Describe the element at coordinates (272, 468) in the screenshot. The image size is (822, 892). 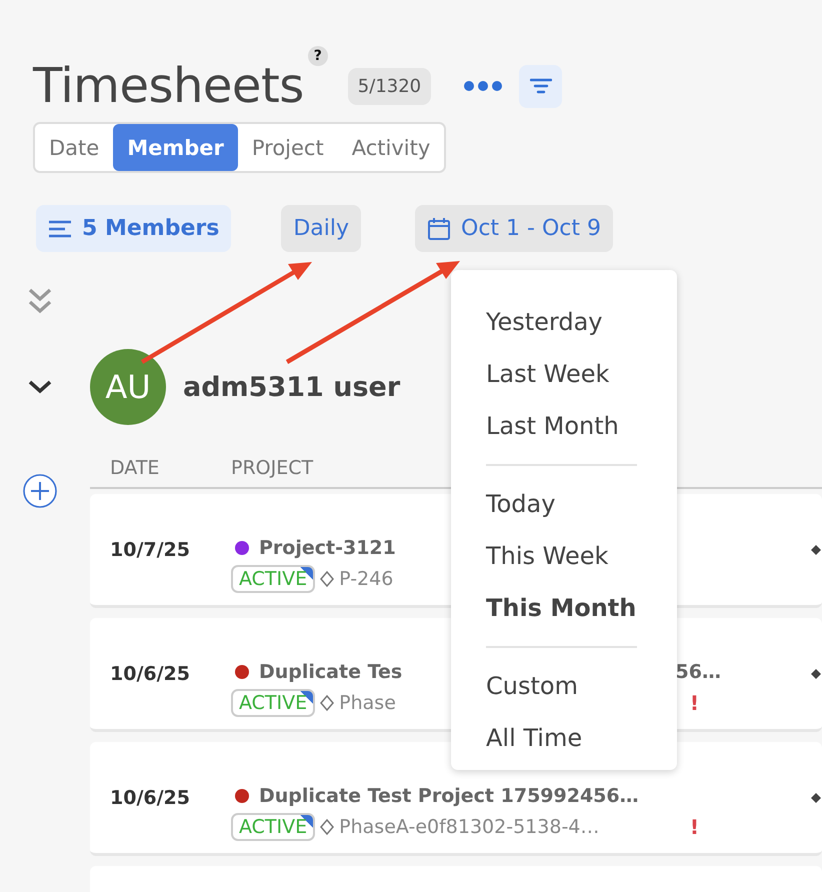
I see `column-header: PROJECT` at that location.